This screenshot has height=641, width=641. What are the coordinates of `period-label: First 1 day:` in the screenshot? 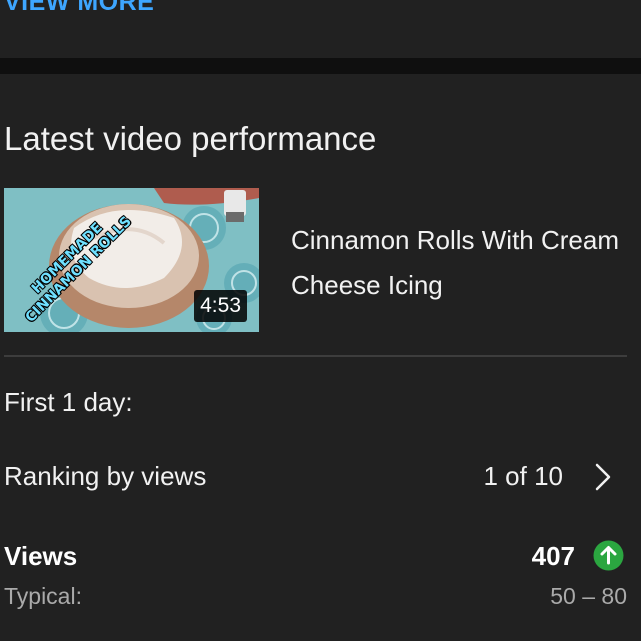 It's located at (68, 402).